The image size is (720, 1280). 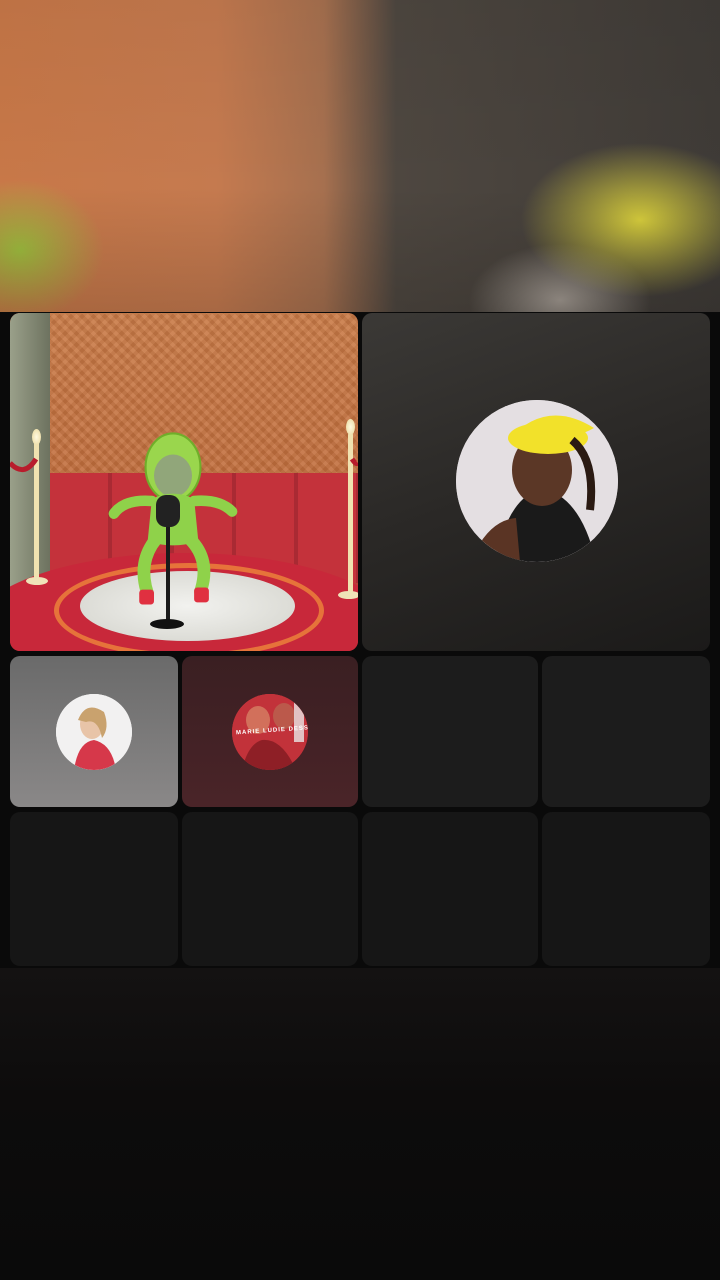 I want to click on guest-avatar-3: MARIE LUDIE DESSO, so click(x=270, y=732).